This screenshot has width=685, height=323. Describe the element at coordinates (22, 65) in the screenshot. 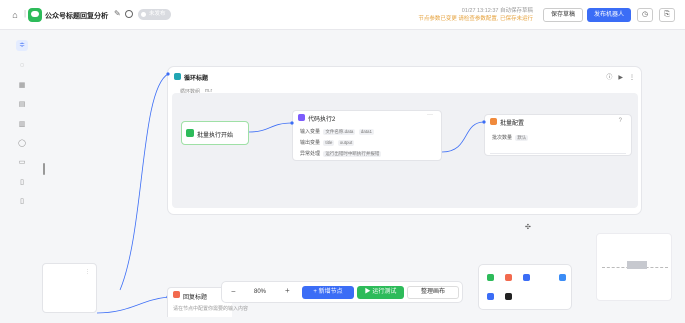

I see `chat-icon: ◌` at that location.